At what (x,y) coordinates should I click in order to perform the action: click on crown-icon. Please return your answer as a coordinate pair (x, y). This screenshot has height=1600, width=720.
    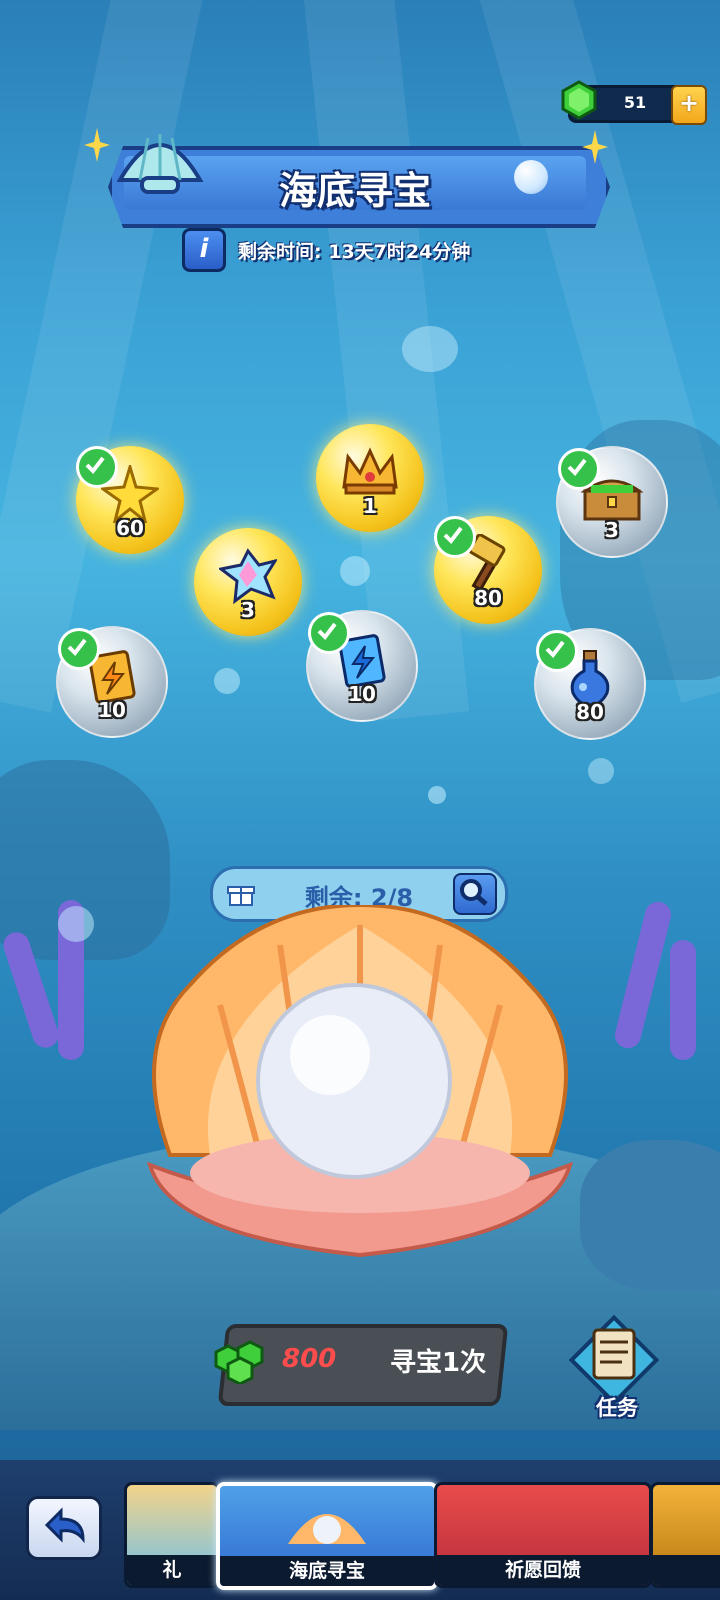
    Looking at the image, I should click on (370, 470).